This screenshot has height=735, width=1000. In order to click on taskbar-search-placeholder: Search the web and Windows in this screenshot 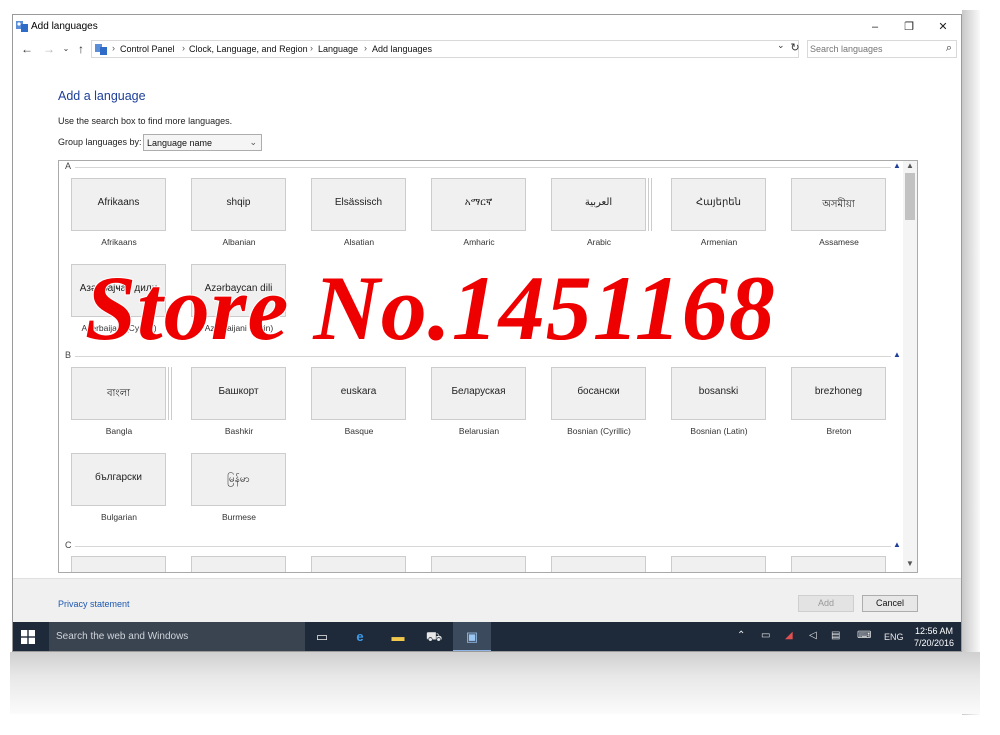, I will do `click(122, 636)`.